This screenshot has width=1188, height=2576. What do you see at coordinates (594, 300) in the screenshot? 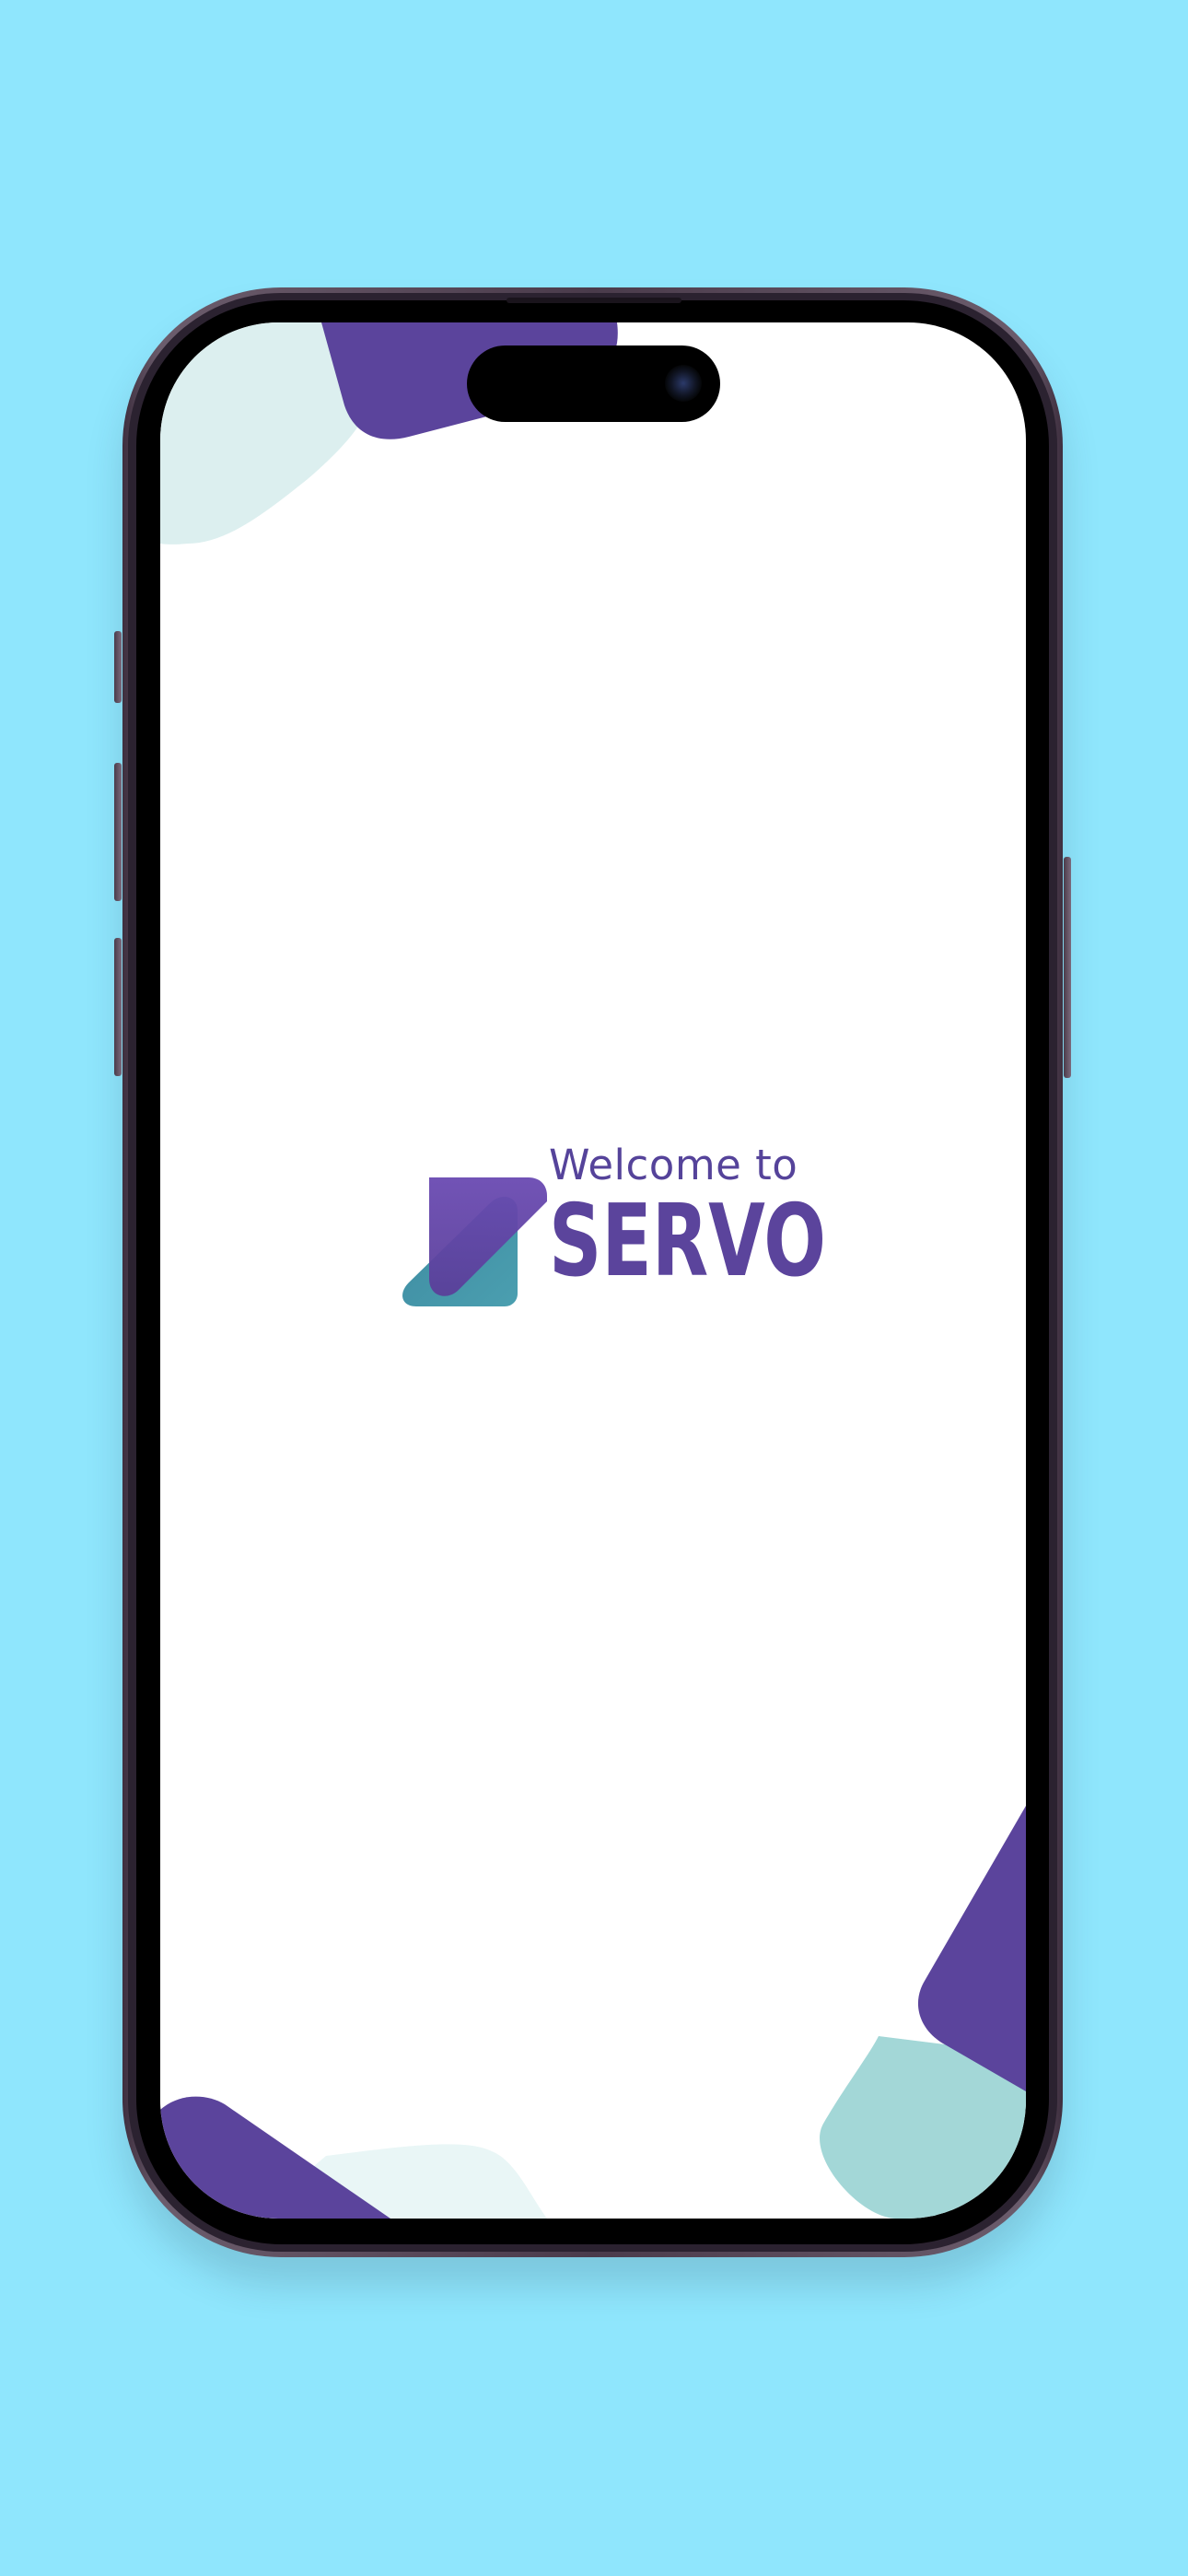
I see `earpiece-speaker` at bounding box center [594, 300].